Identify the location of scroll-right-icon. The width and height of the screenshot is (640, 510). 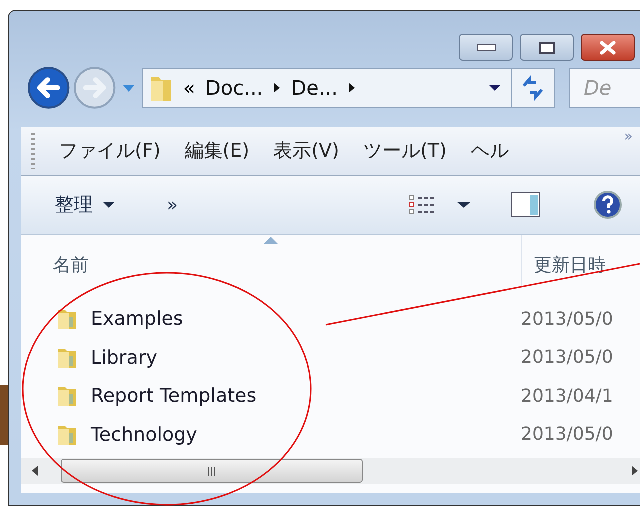
(635, 471).